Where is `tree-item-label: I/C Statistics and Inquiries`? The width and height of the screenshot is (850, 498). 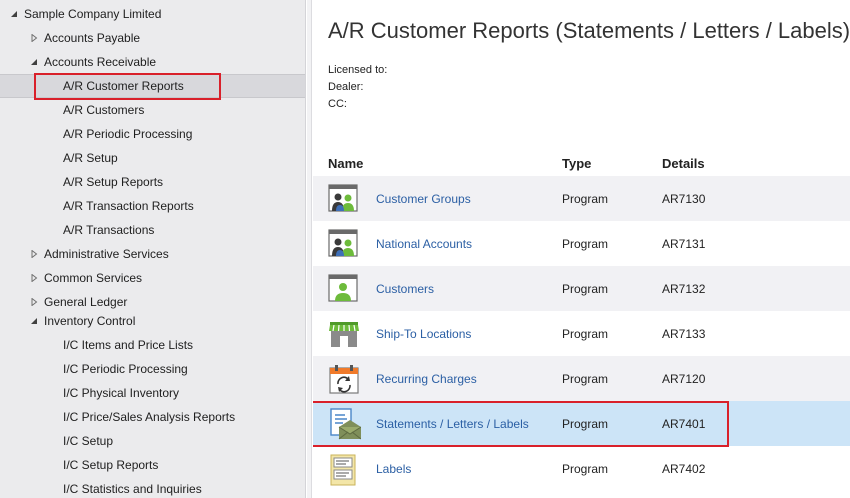
tree-item-label: I/C Statistics and Inquiries is located at coordinates (132, 489).